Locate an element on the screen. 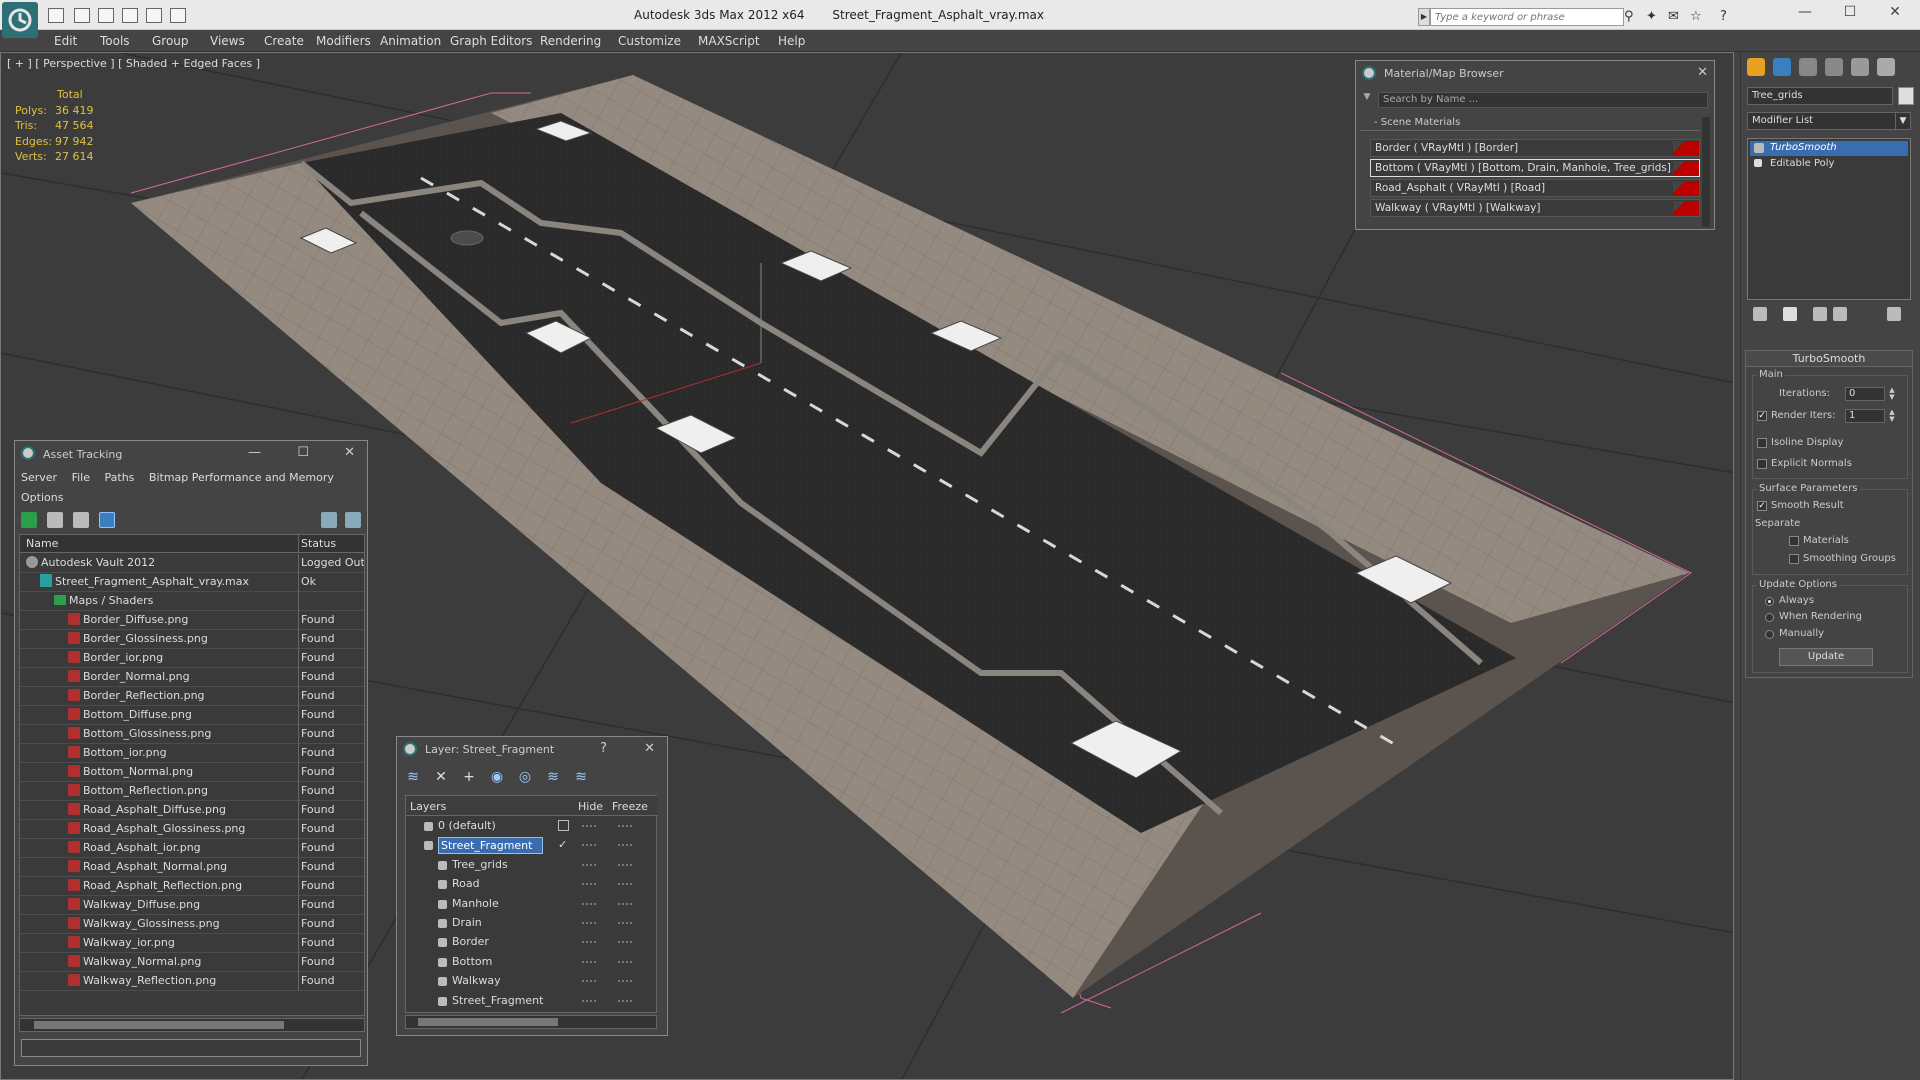  freeze-all-icon: ≋ is located at coordinates (581, 777).